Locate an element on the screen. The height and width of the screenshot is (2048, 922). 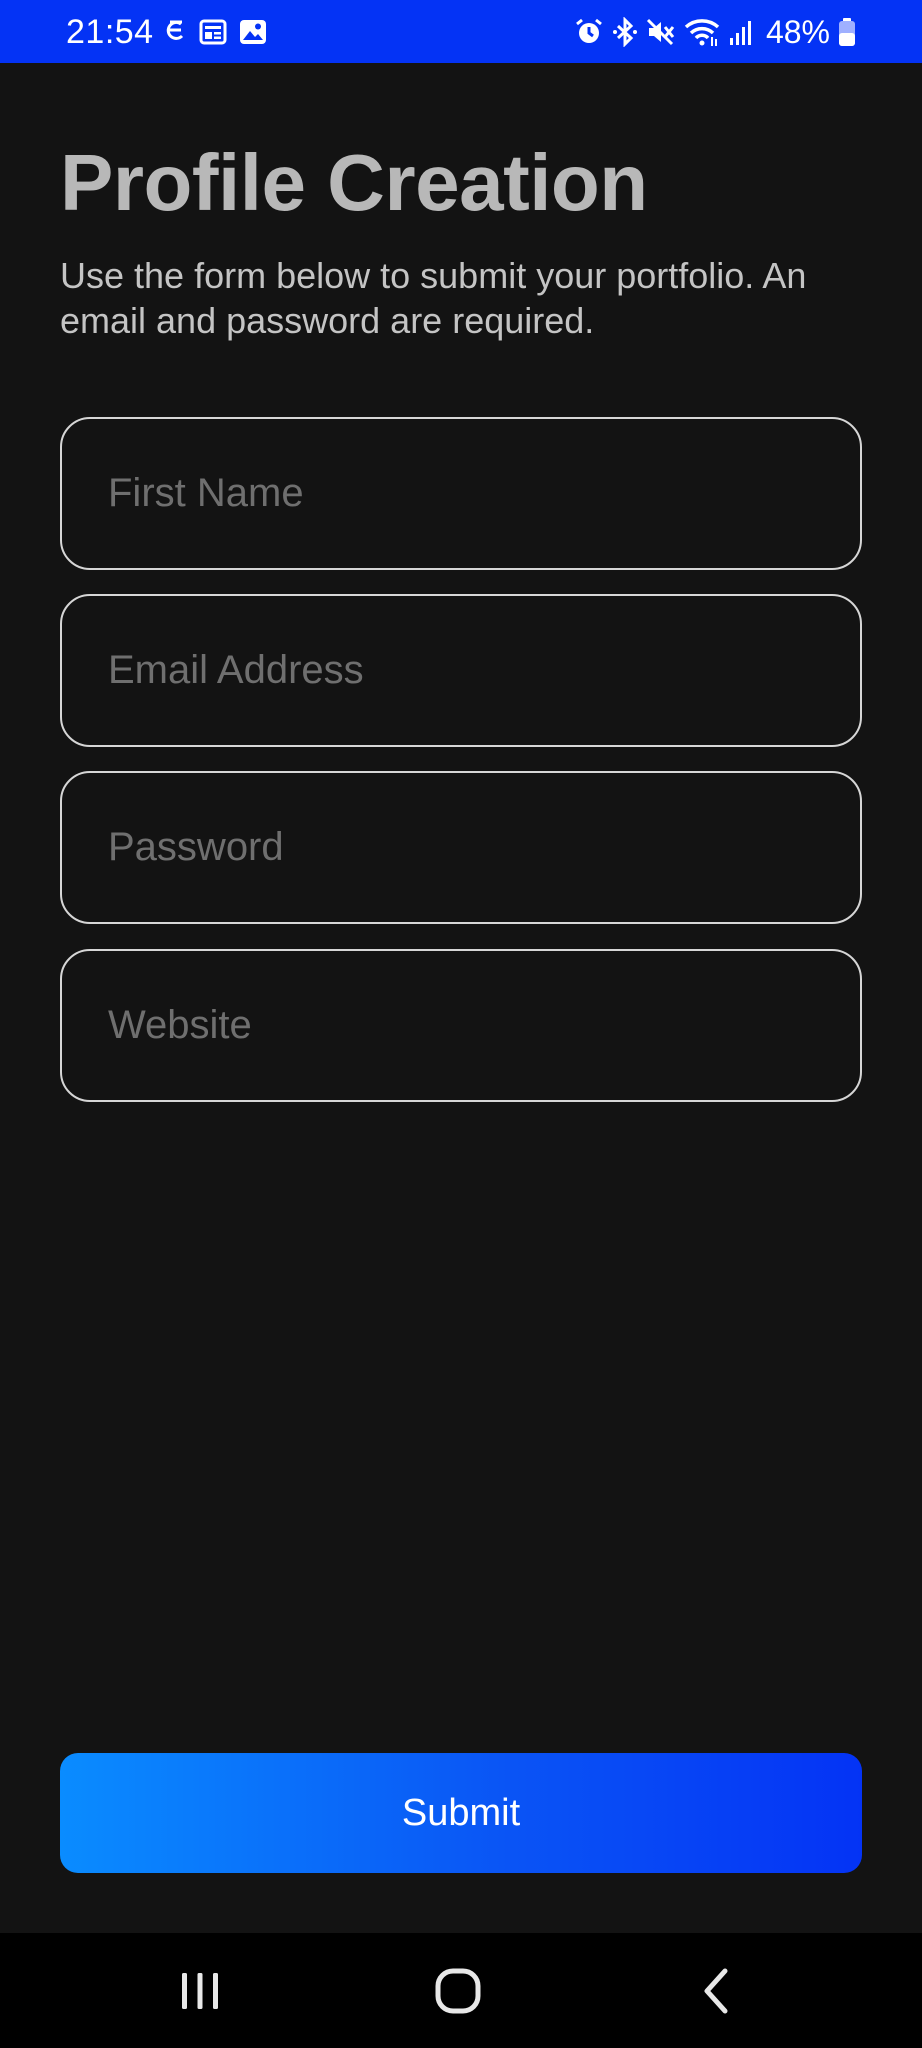
status-time: 21:54 is located at coordinates (110, 32).